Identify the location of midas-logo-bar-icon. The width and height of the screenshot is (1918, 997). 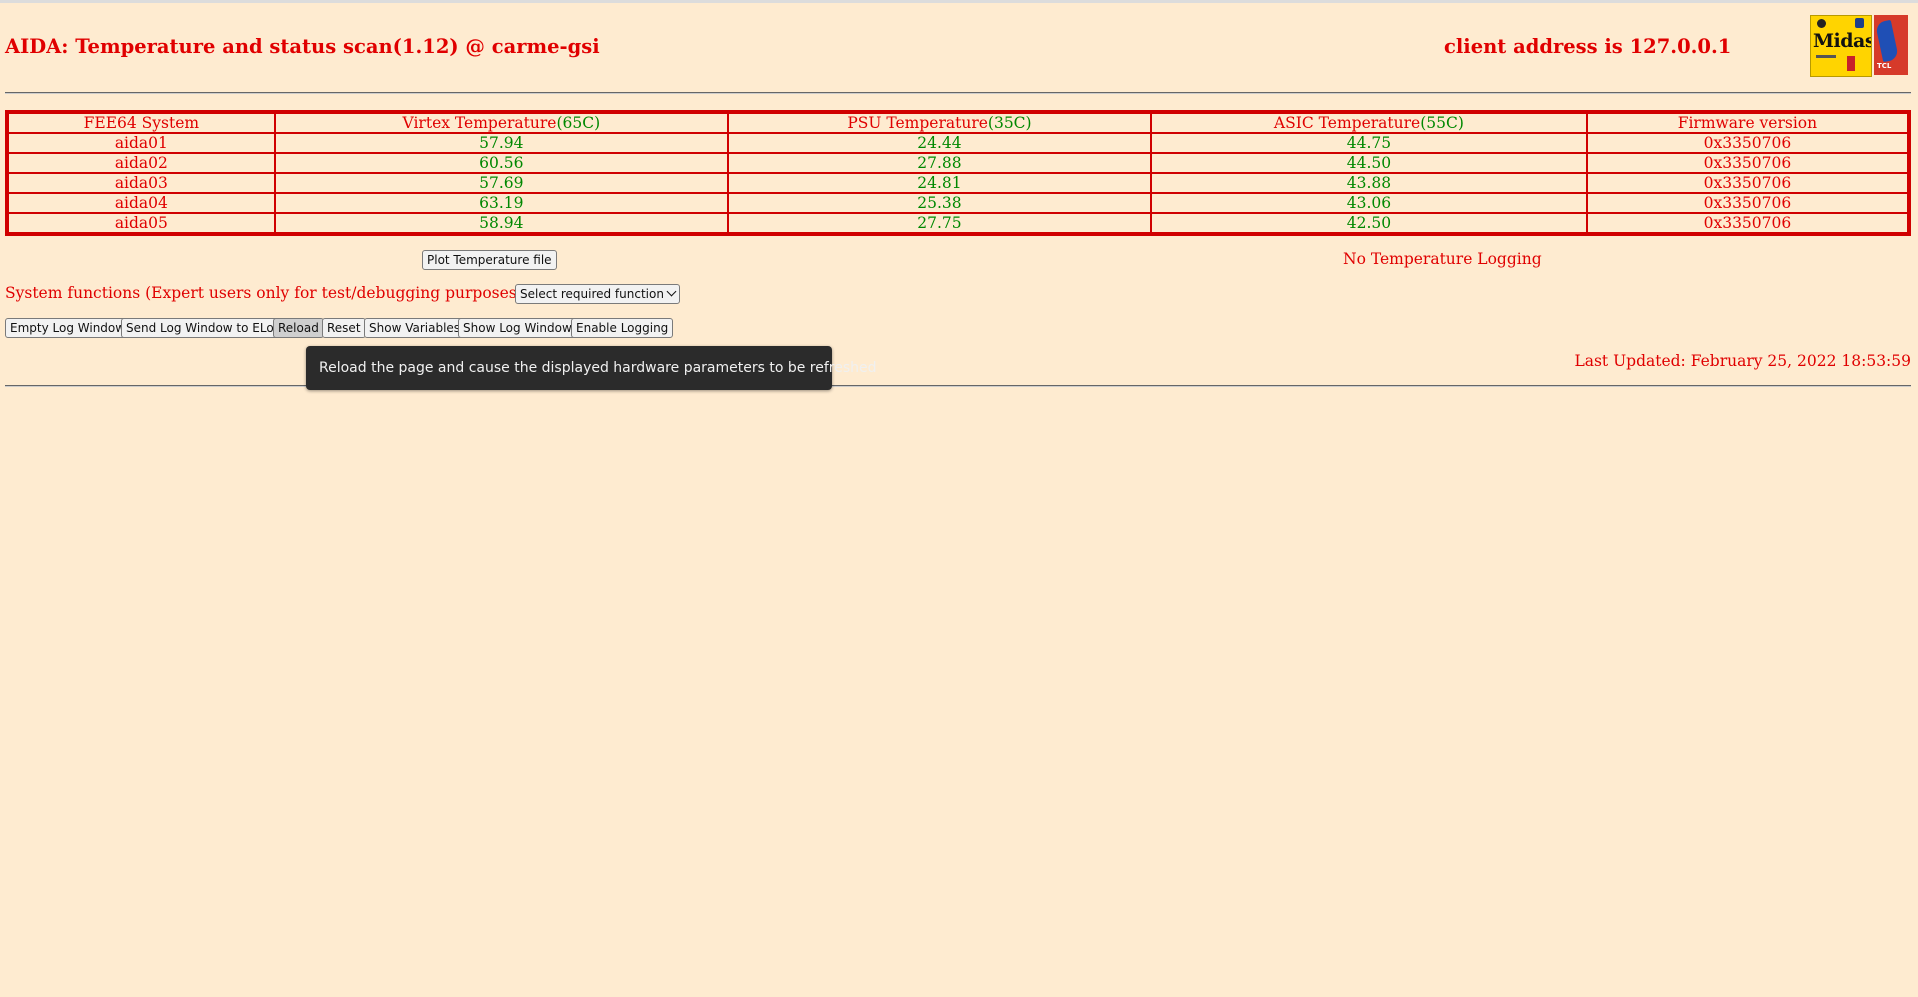
(1851, 63).